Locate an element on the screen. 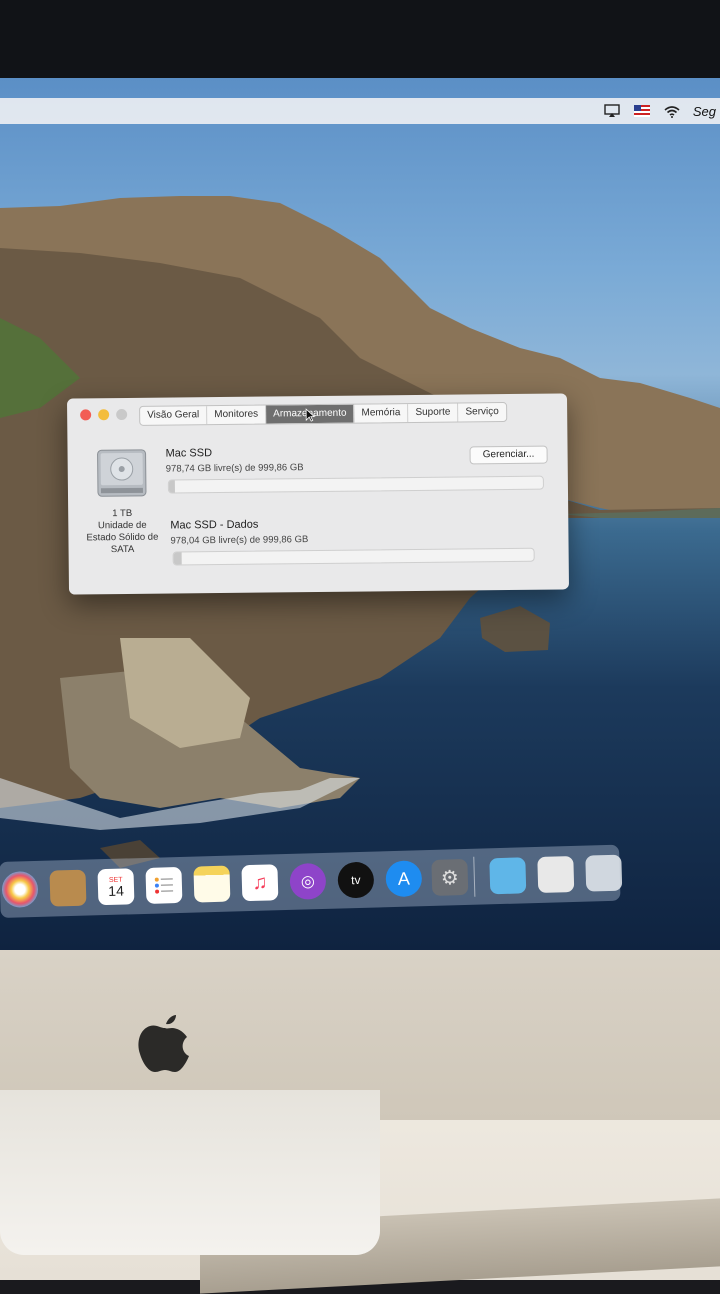 The image size is (720, 1294). apple-tv-label: tv is located at coordinates (355, 880).